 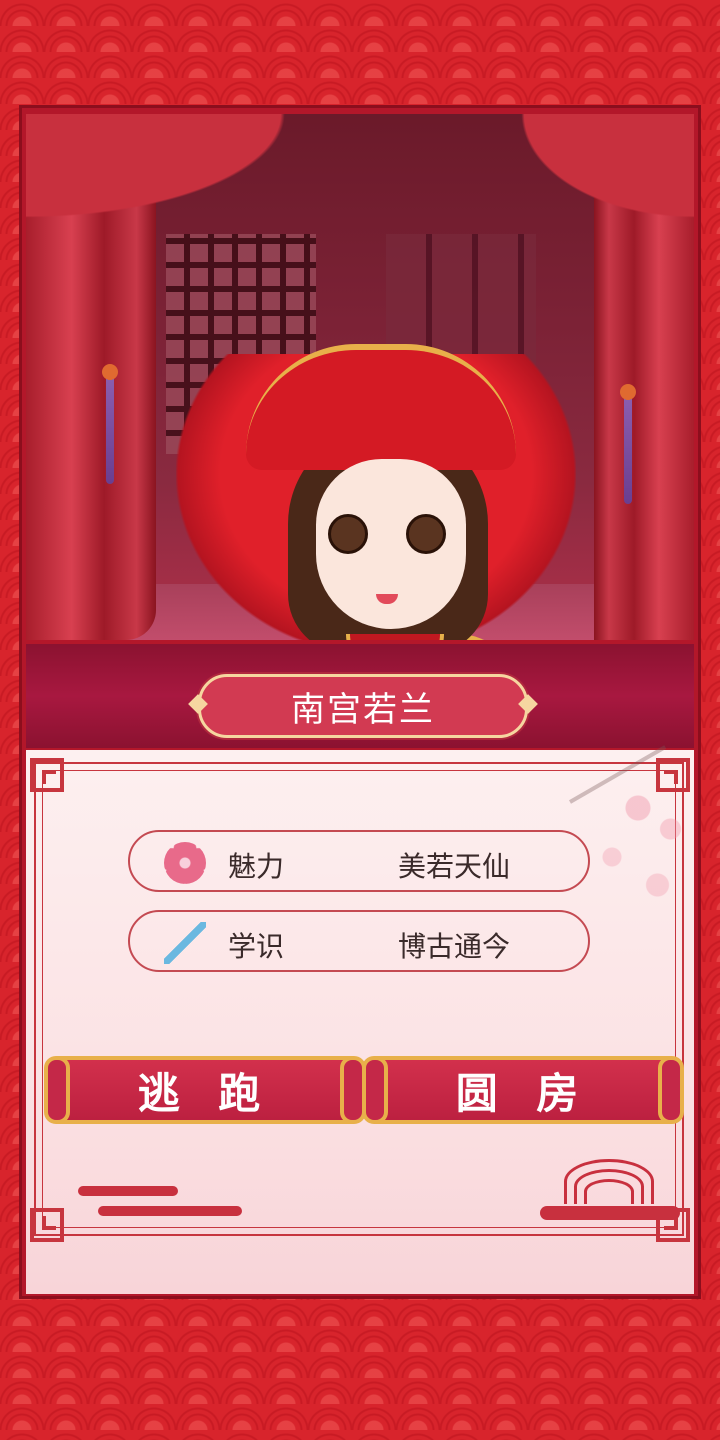 What do you see at coordinates (205, 1093) in the screenshot?
I see `escape-button-label: 逃 跑` at bounding box center [205, 1093].